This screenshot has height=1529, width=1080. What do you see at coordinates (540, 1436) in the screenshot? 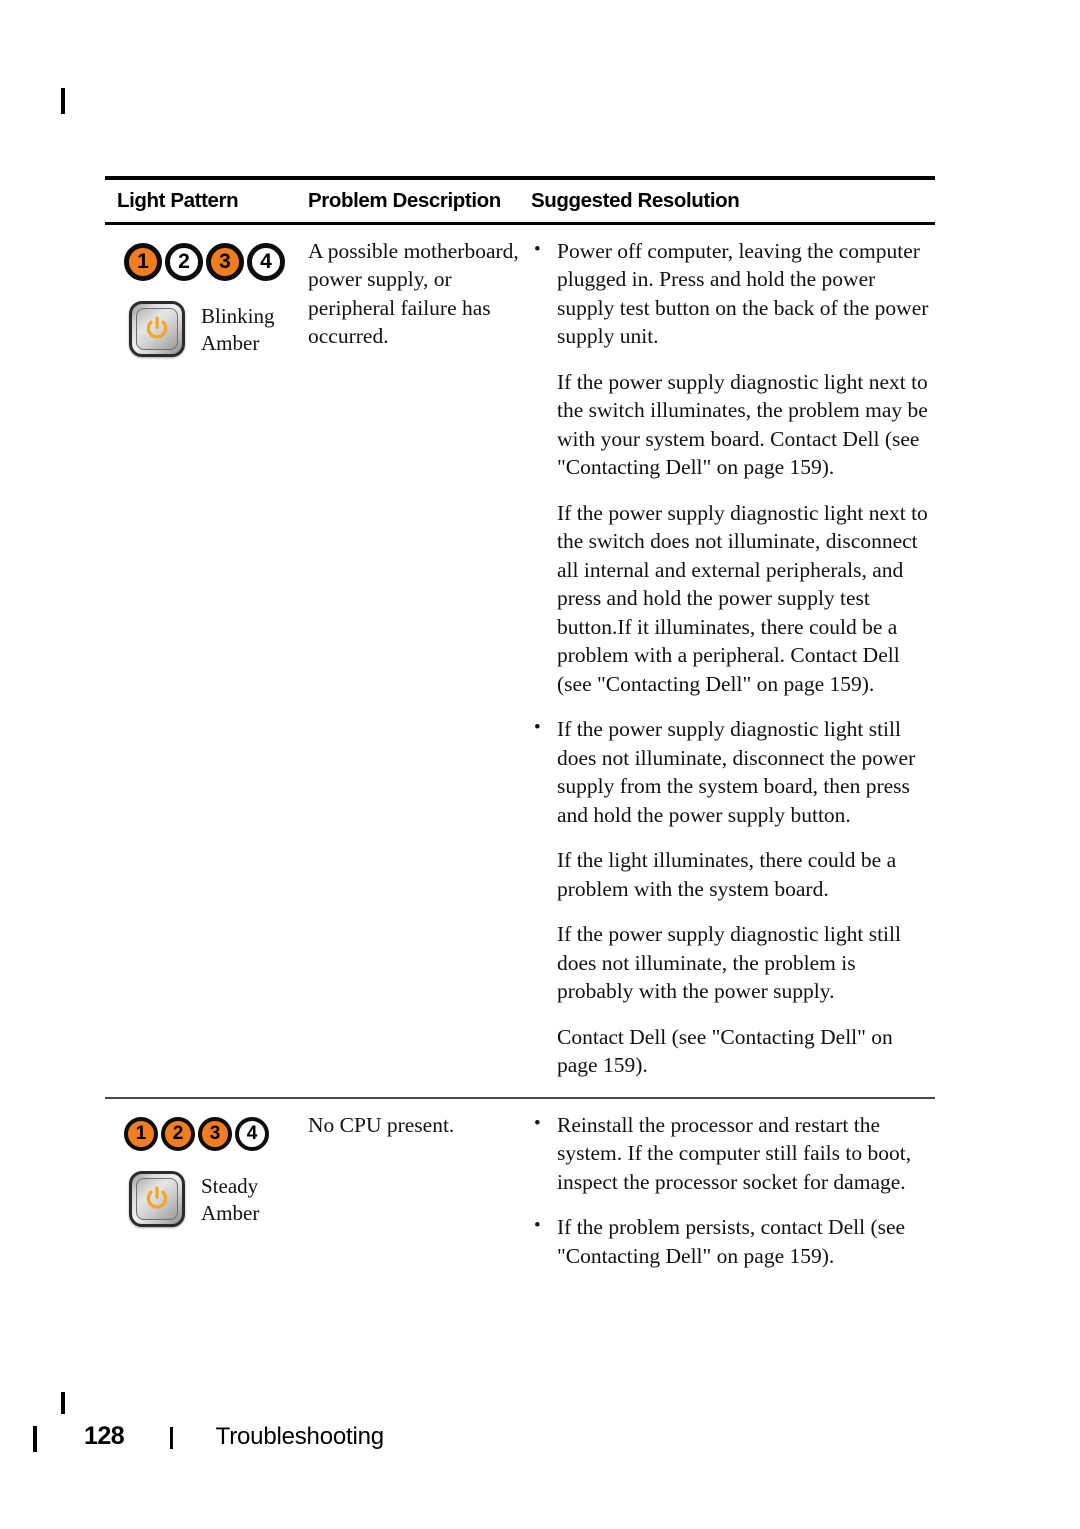
I see `page-footer: 128 | Troubleshooting` at bounding box center [540, 1436].